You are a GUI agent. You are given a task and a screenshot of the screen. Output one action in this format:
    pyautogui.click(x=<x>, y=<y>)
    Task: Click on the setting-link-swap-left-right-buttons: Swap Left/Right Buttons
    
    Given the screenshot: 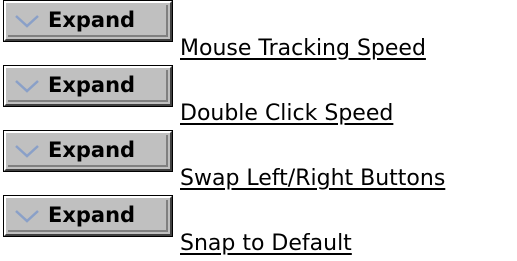 What is the action you would take?
    pyautogui.click(x=312, y=179)
    